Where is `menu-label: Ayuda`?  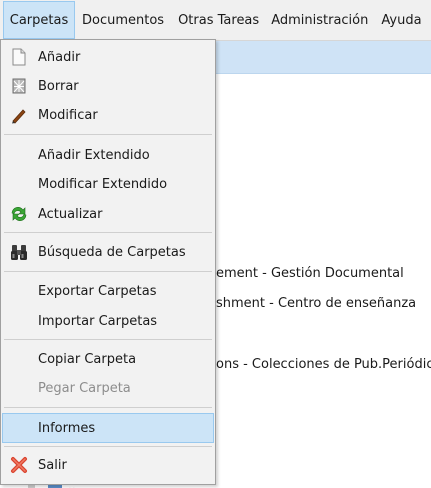
menu-label: Ayuda is located at coordinates (401, 20).